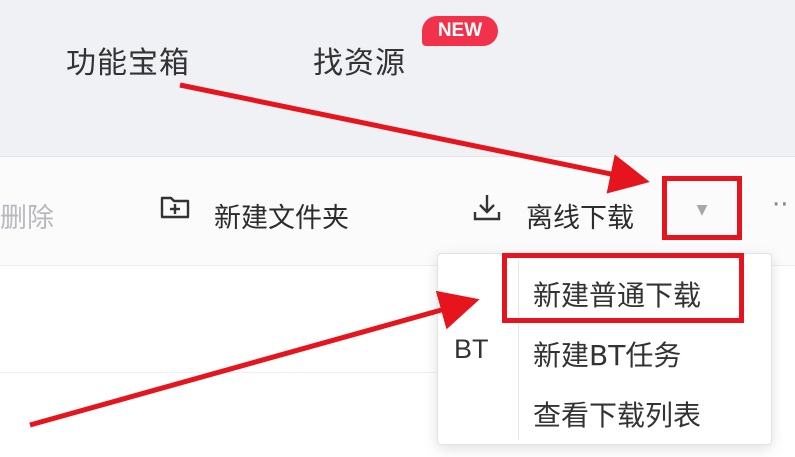 Image resolution: width=795 pixels, height=457 pixels. I want to click on nav-item-find-resources: 找资源, so click(359, 60).